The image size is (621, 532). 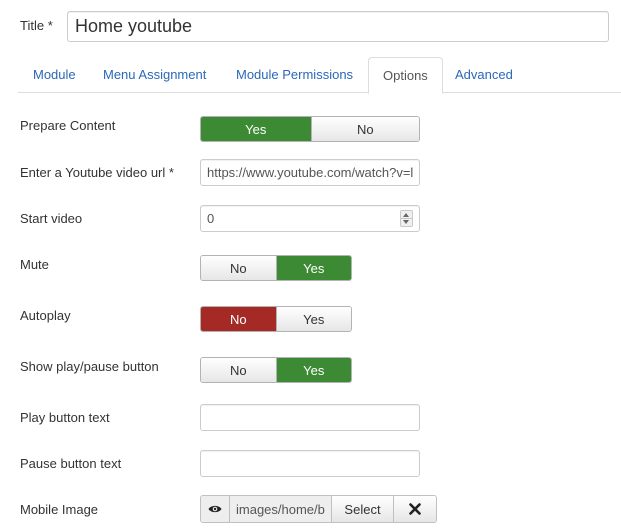 I want to click on clear-image-button, so click(x=415, y=509).